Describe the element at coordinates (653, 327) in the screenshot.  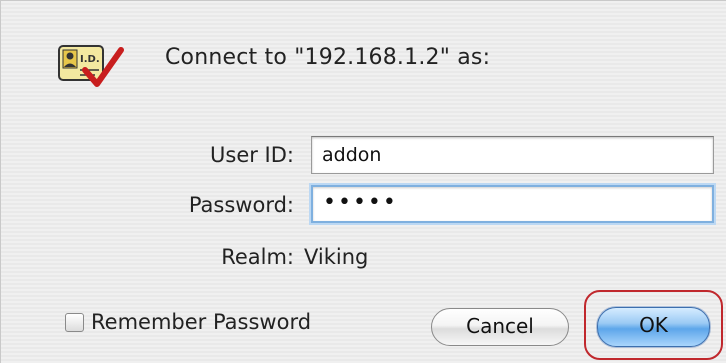
I see `ok-button: OK` at that location.